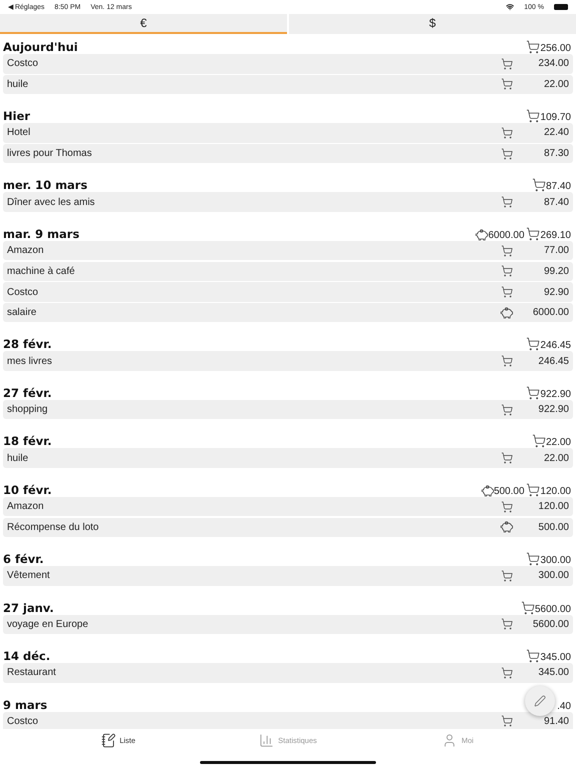  What do you see at coordinates (16, 116) in the screenshot?
I see `day-heading: Hier` at bounding box center [16, 116].